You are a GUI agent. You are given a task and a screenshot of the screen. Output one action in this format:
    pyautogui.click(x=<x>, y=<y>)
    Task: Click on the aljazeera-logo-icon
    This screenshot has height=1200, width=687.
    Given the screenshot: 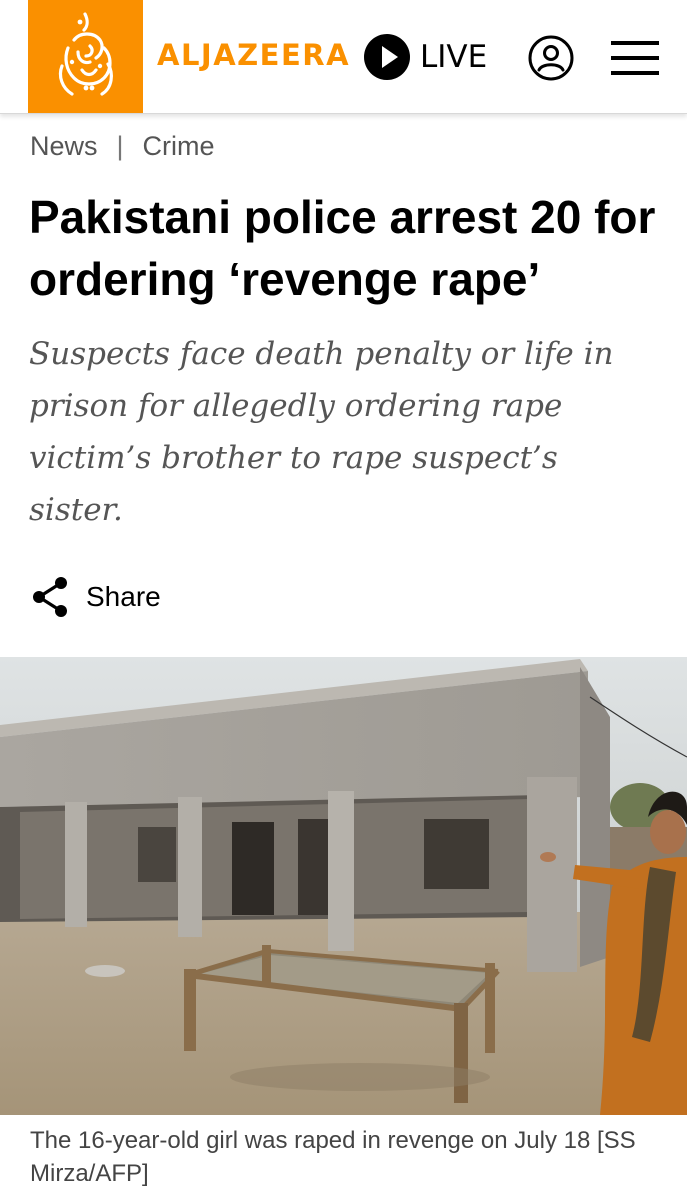 What is the action you would take?
    pyautogui.click(x=85, y=54)
    